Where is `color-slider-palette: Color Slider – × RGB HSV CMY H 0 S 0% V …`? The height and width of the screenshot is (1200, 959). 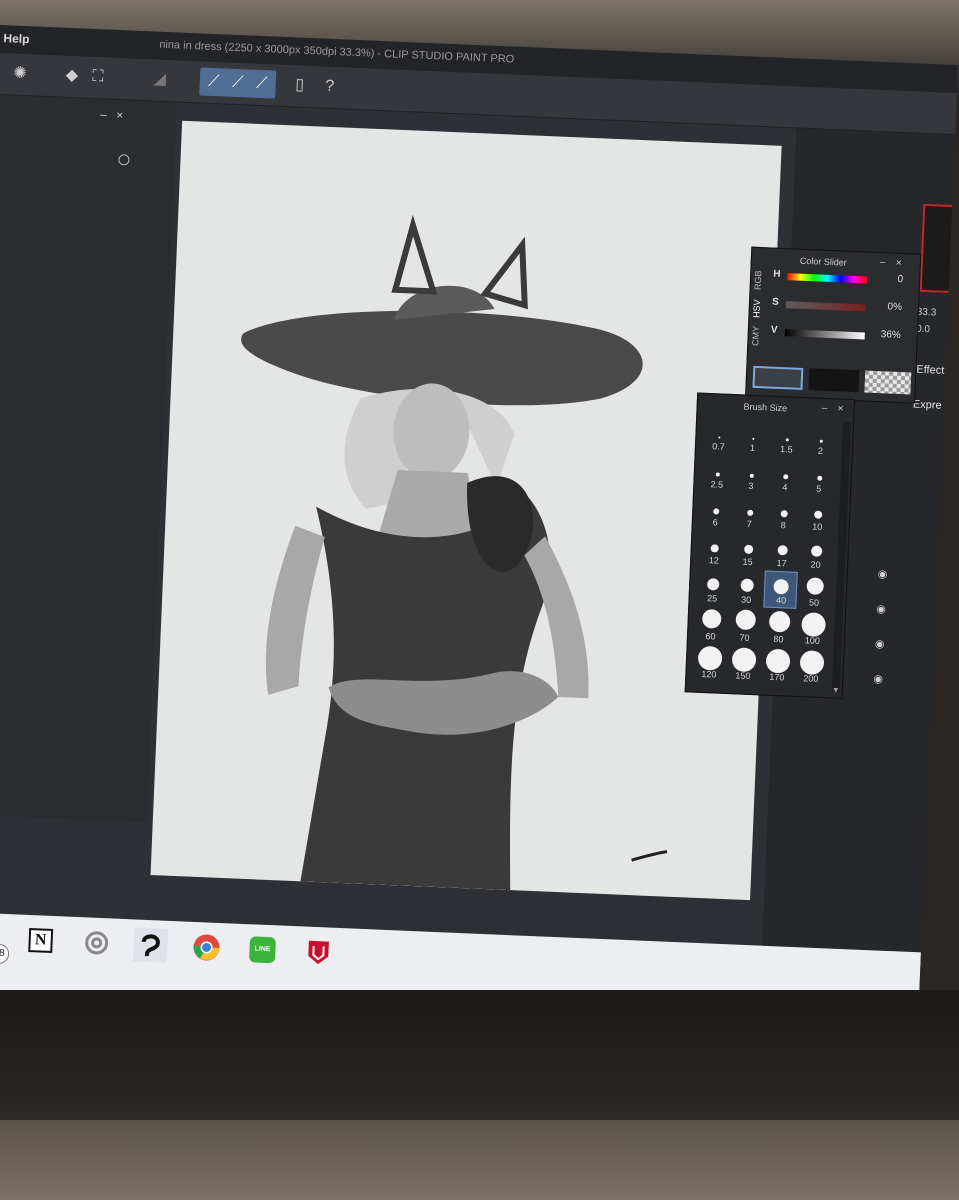 color-slider-palette: Color Slider – × RGB HSV CMY H 0 S 0% V … is located at coordinates (833, 325).